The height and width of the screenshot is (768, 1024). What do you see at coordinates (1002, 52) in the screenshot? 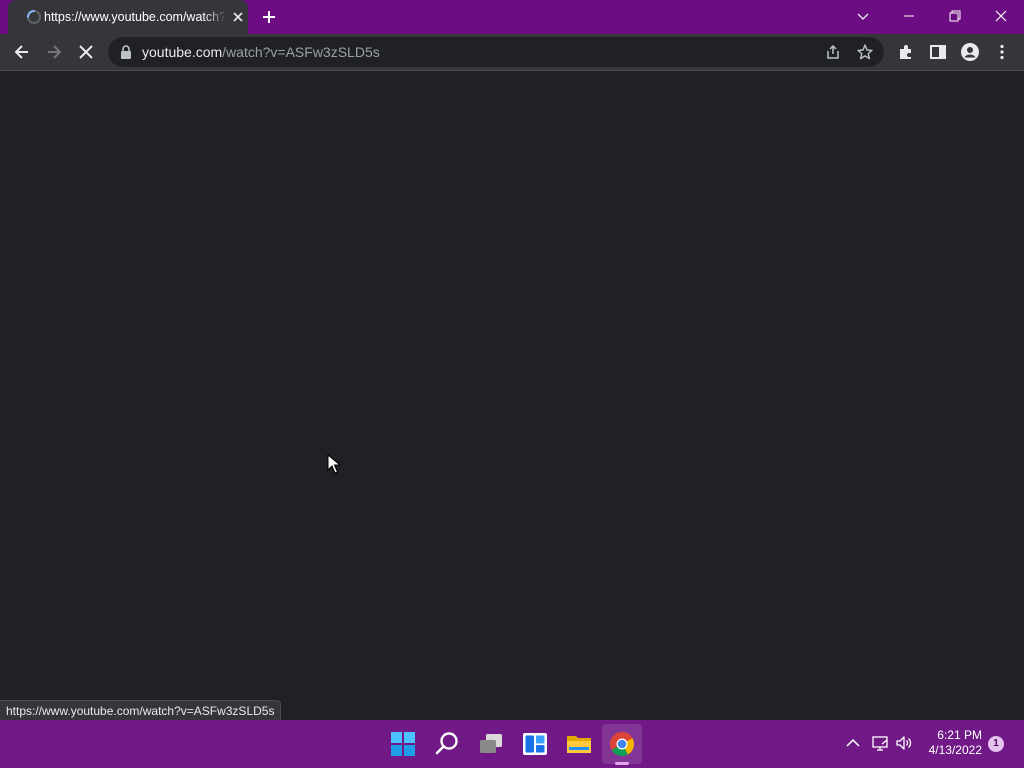
I see `menu-icon` at bounding box center [1002, 52].